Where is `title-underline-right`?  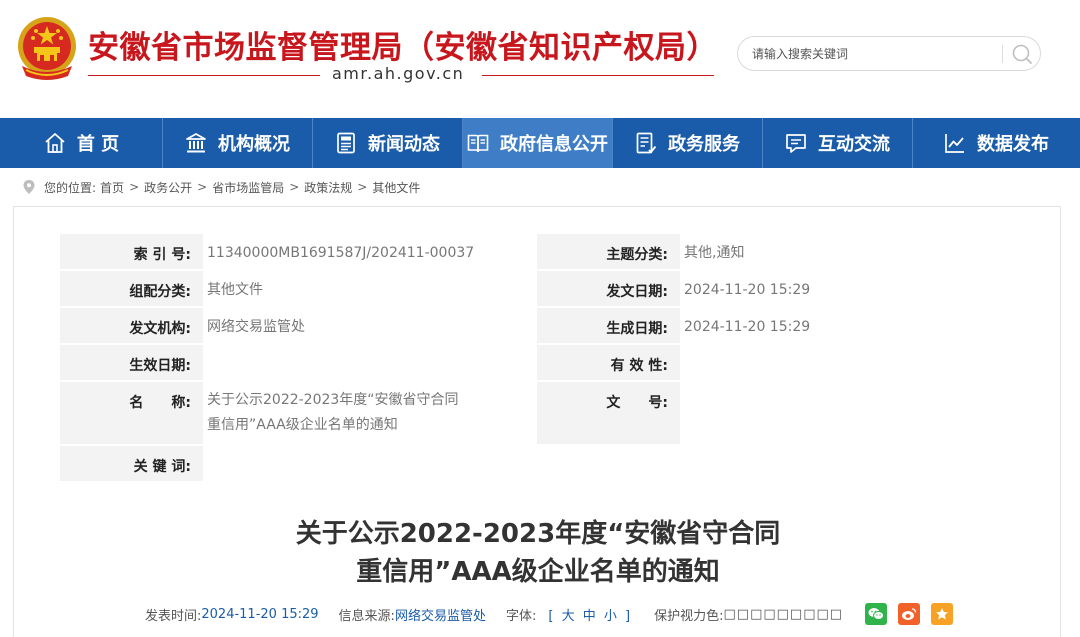
title-underline-right is located at coordinates (598, 75).